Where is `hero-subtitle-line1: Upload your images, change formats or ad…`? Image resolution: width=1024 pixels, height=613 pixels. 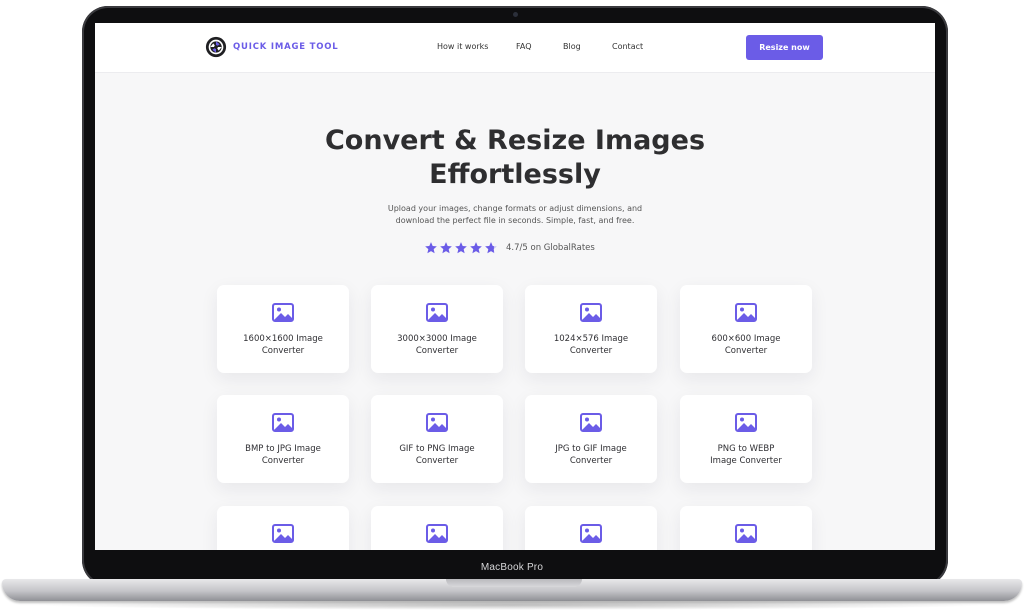 hero-subtitle-line1: Upload your images, change formats or ad… is located at coordinates (515, 208).